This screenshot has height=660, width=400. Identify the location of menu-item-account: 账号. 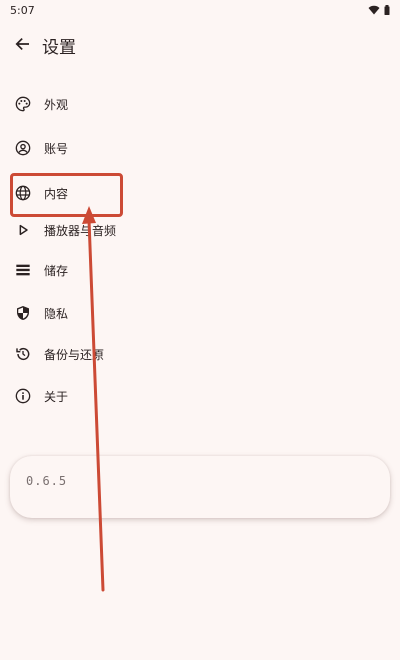
(200, 148).